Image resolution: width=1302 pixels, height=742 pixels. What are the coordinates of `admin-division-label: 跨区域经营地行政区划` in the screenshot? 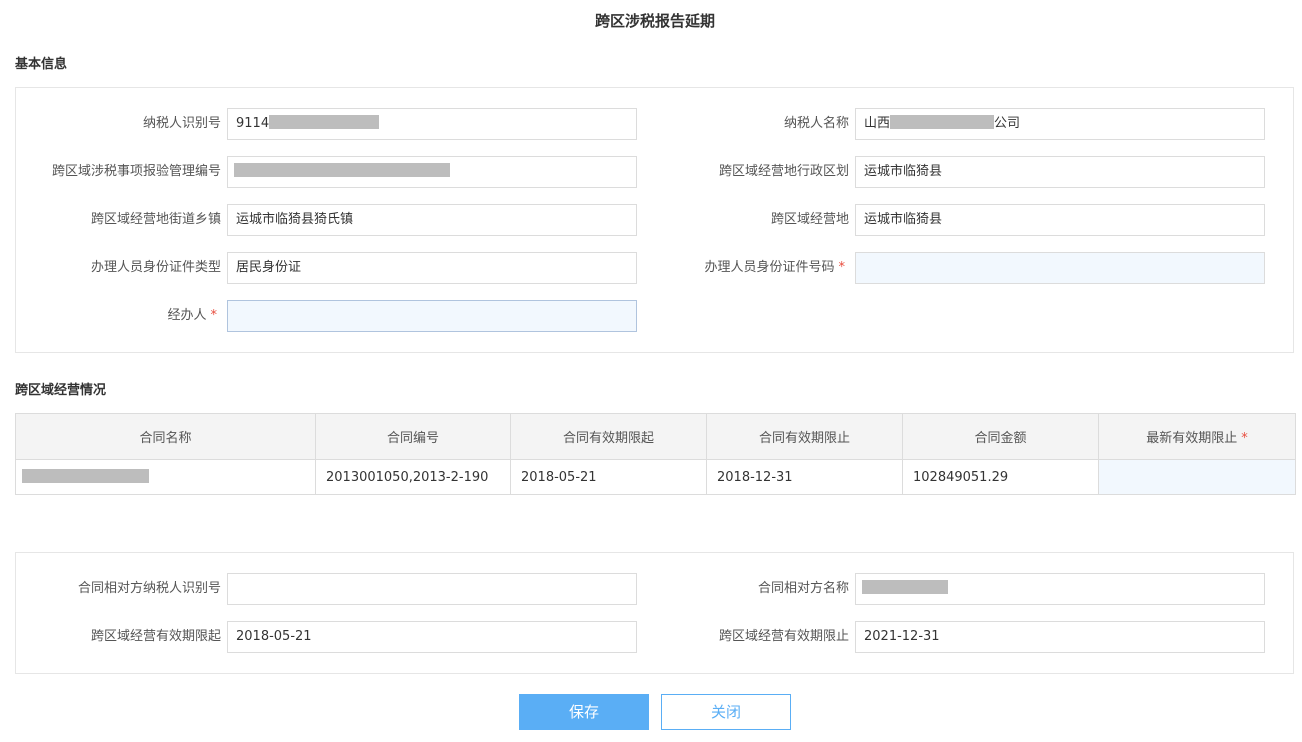 It's located at (783, 171).